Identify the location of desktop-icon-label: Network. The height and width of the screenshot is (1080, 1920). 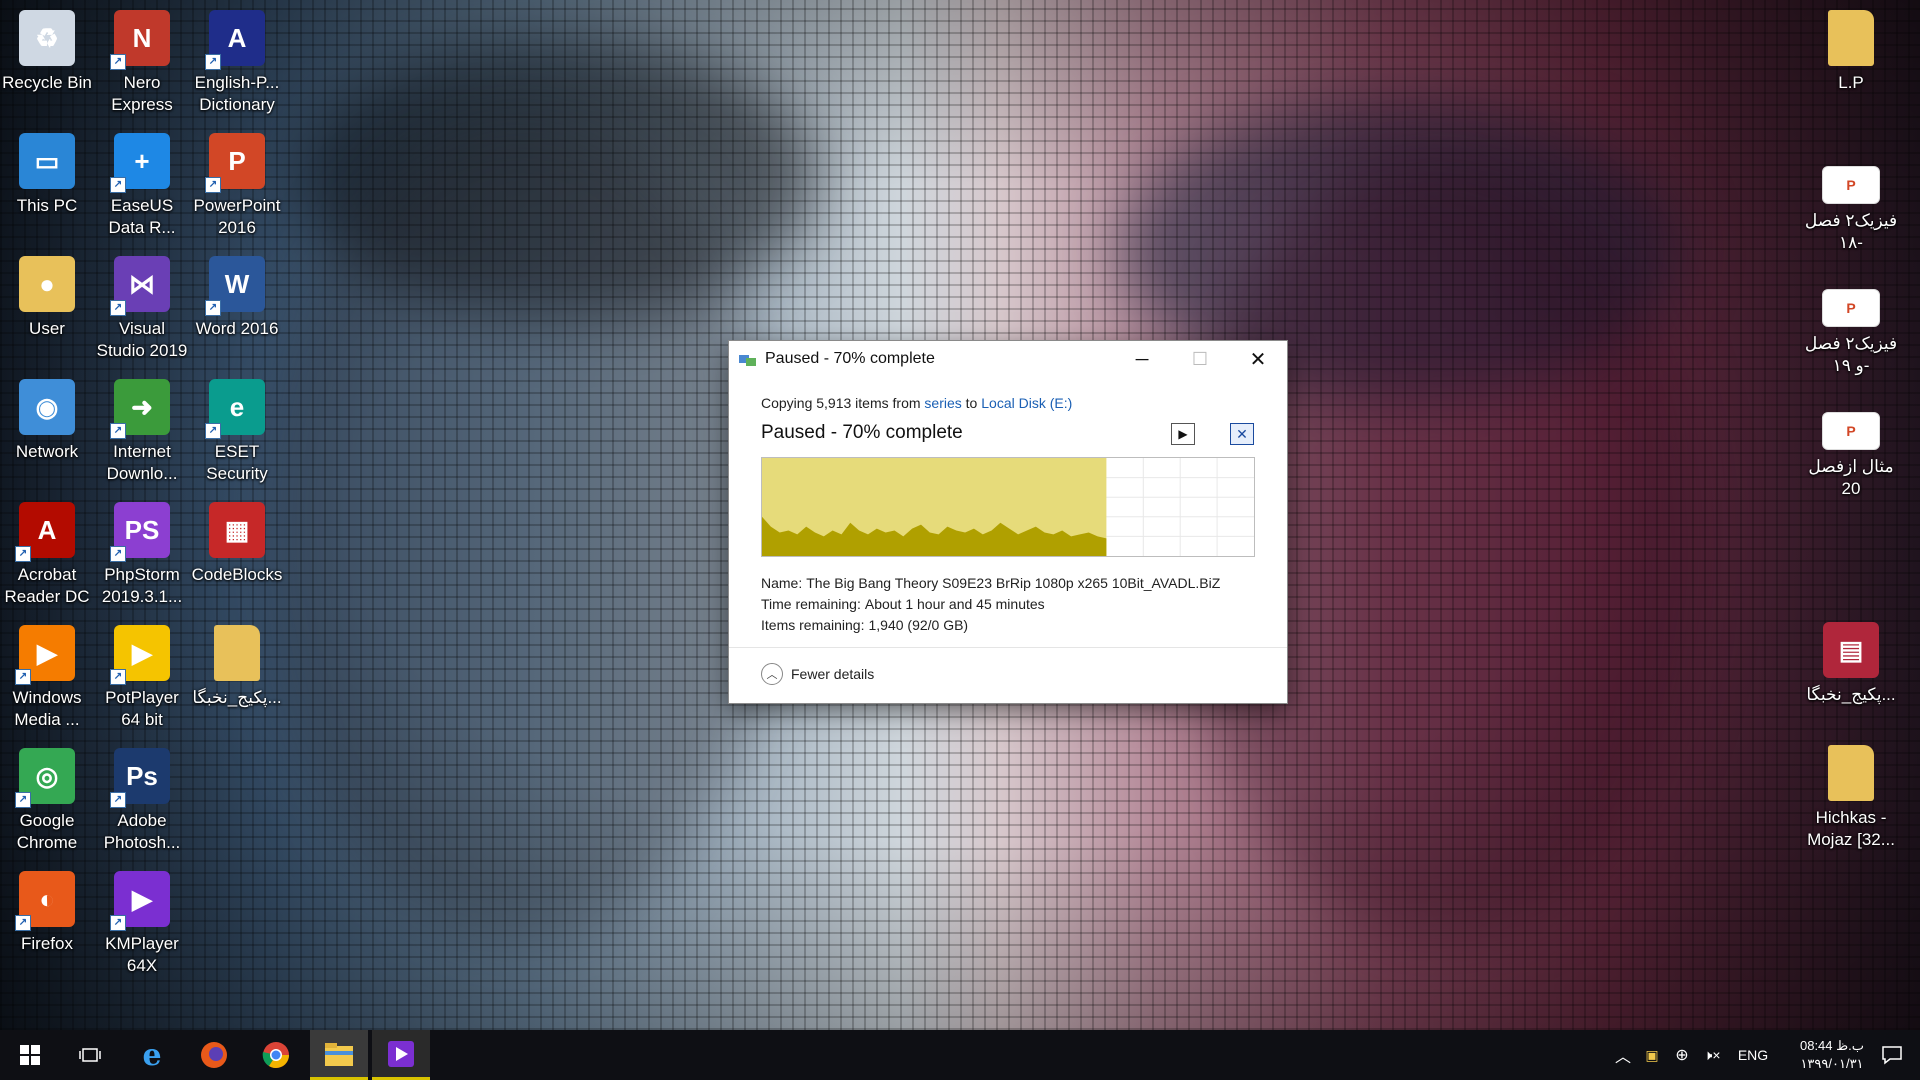
(47, 451).